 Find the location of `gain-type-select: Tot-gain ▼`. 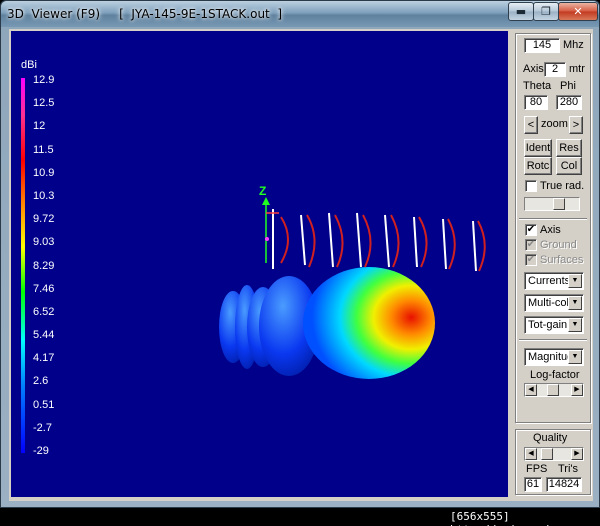

gain-type-select: Tot-gain ▼ is located at coordinates (554, 325).